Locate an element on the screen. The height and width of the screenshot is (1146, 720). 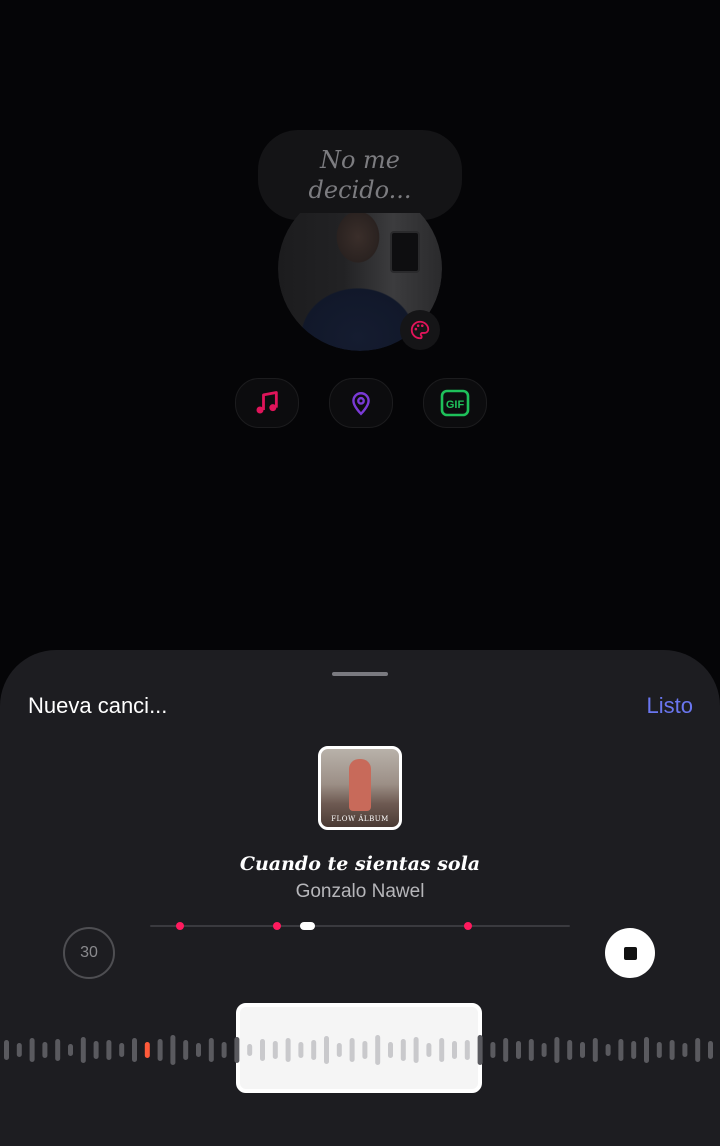
done-button: Listo is located at coordinates (670, 706).